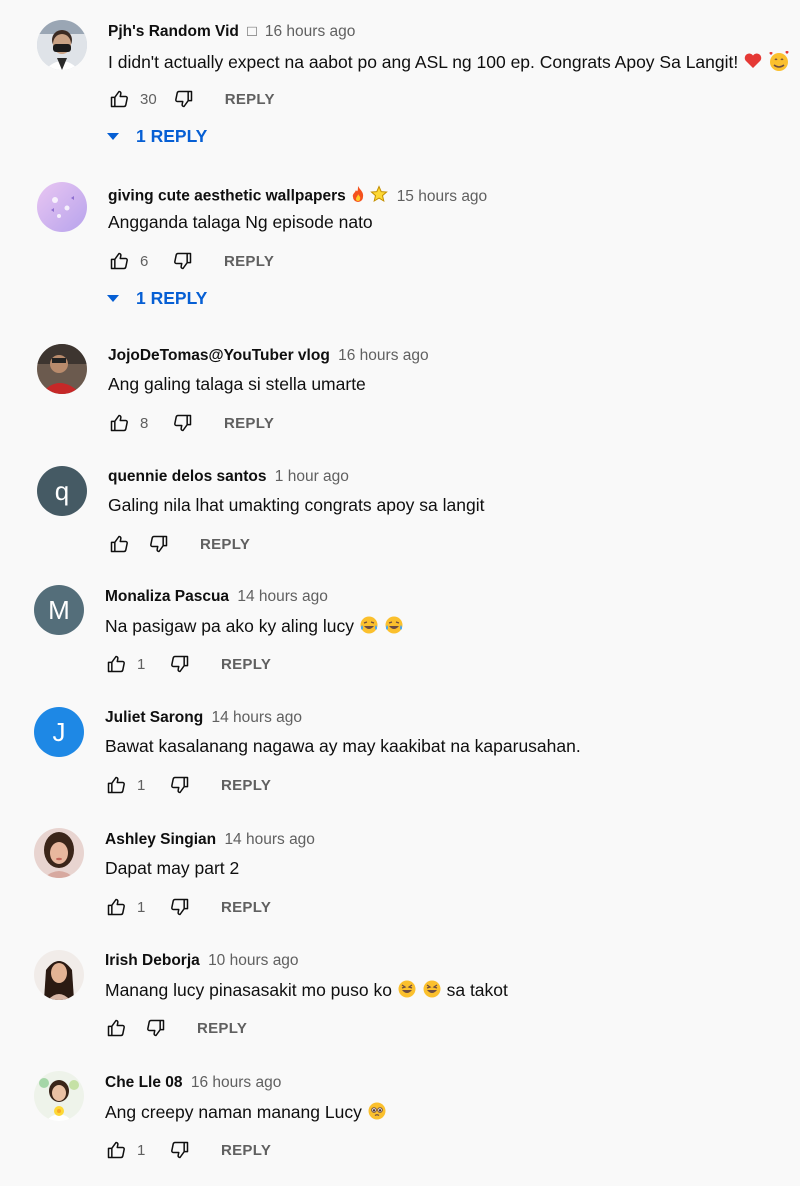 The image size is (800, 1186). What do you see at coordinates (477, 990) in the screenshot?
I see `comment-text-continued: sa takot` at bounding box center [477, 990].